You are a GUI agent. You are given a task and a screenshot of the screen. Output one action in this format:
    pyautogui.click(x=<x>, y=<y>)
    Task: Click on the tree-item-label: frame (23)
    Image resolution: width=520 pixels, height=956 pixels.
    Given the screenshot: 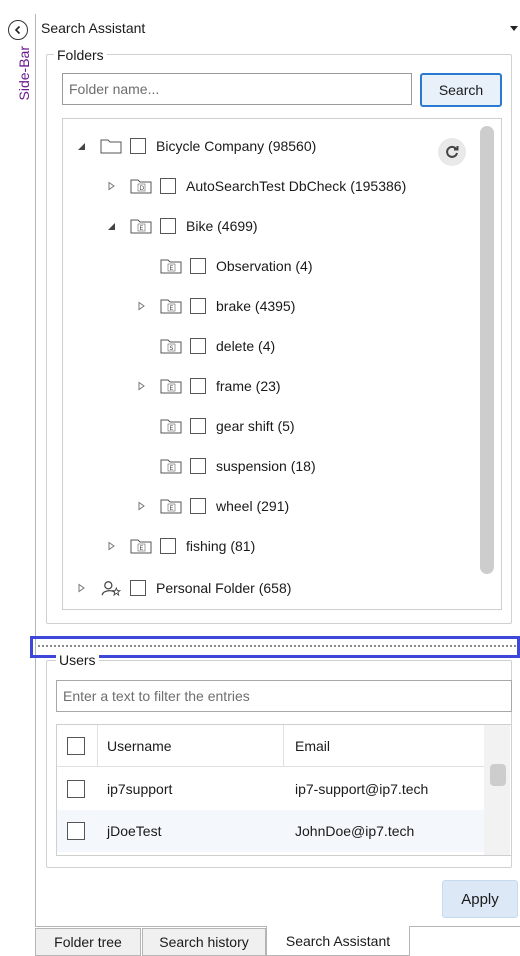 What is the action you would take?
    pyautogui.click(x=248, y=386)
    